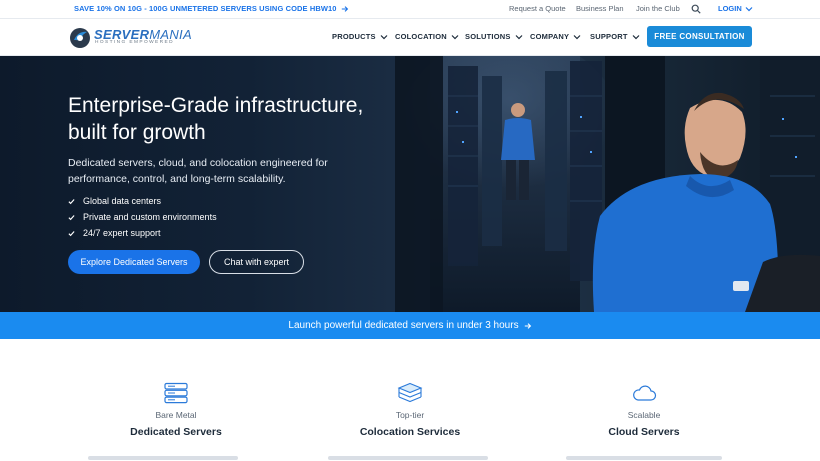  Describe the element at coordinates (122, 201) in the screenshot. I see `feature-label: Global data centers` at that location.